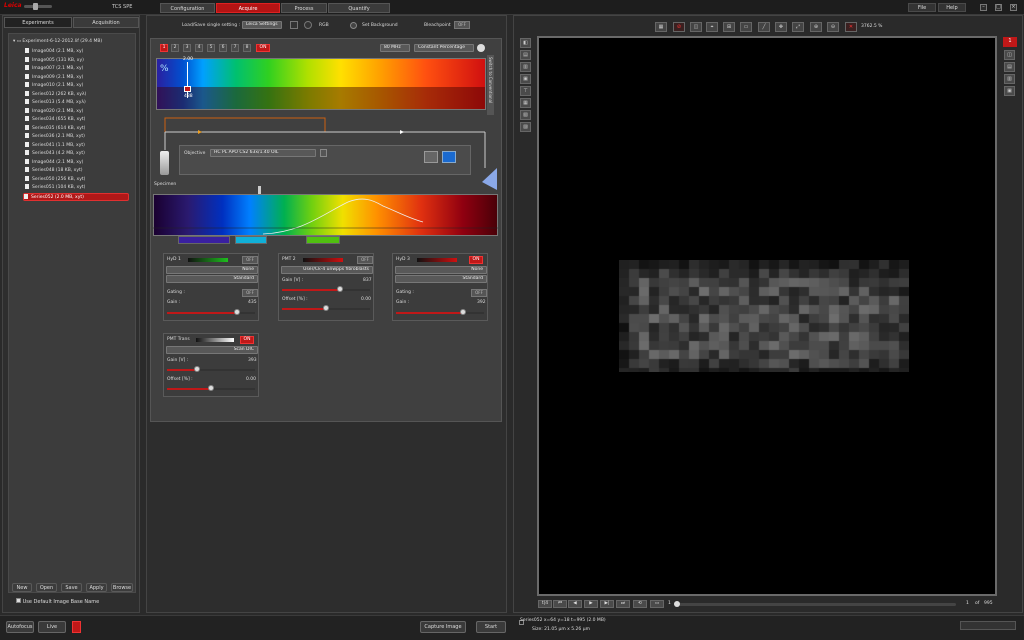 The image size is (1024, 640). I want to click on brightness-slider, so click(38, 6).